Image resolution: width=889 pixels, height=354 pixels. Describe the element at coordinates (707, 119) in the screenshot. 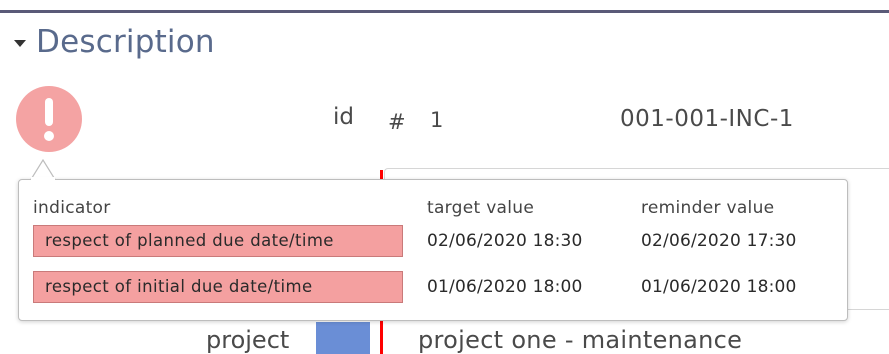

I see `reference-value: 001-001-INC-1` at that location.